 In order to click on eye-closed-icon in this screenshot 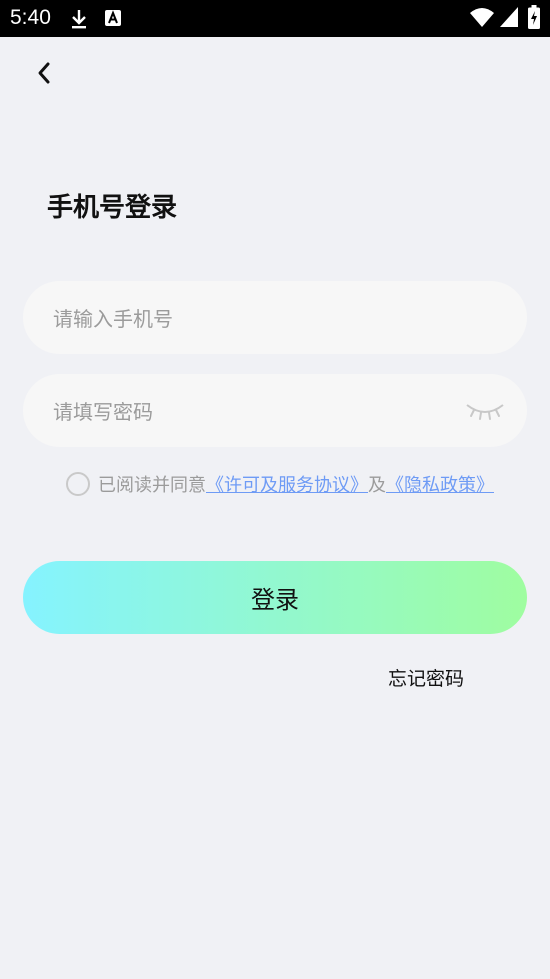, I will do `click(485, 410)`.